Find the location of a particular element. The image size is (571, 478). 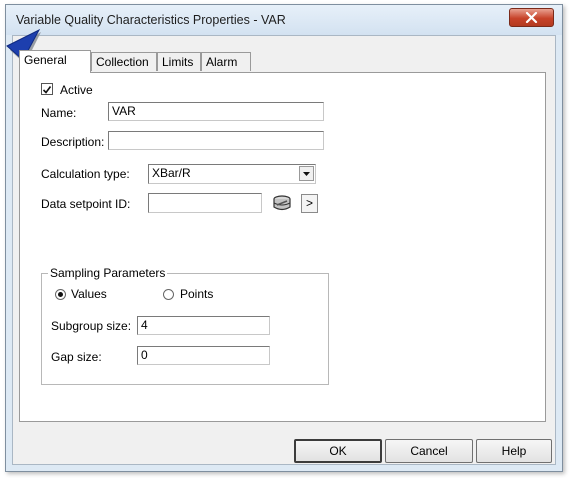

checkmark-icon is located at coordinates (47, 90).